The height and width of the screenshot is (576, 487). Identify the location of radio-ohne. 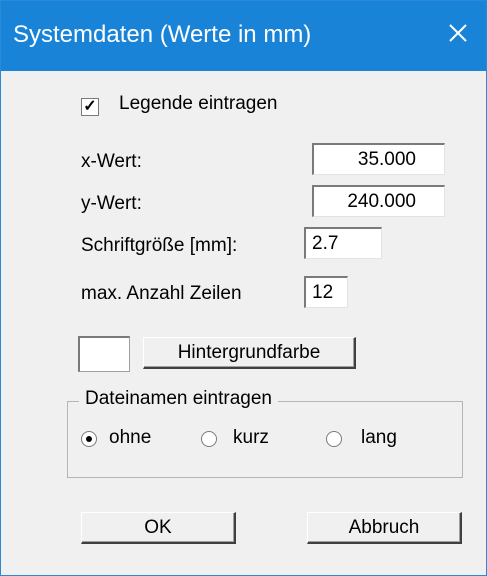
(89, 439).